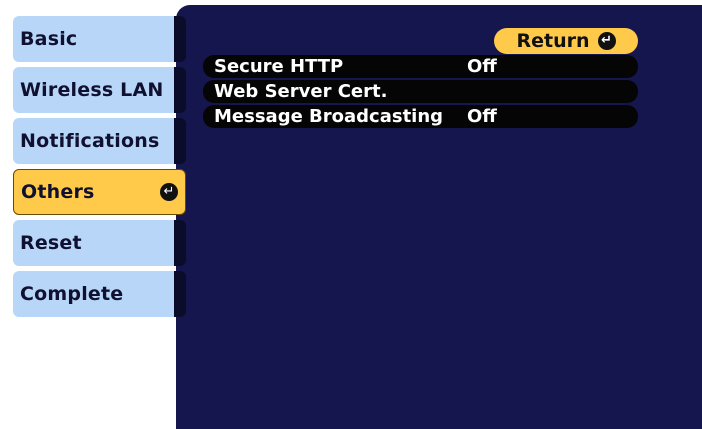 The height and width of the screenshot is (429, 702). What do you see at coordinates (92, 90) in the screenshot?
I see `sidebar-item-label: Wireless LAN` at bounding box center [92, 90].